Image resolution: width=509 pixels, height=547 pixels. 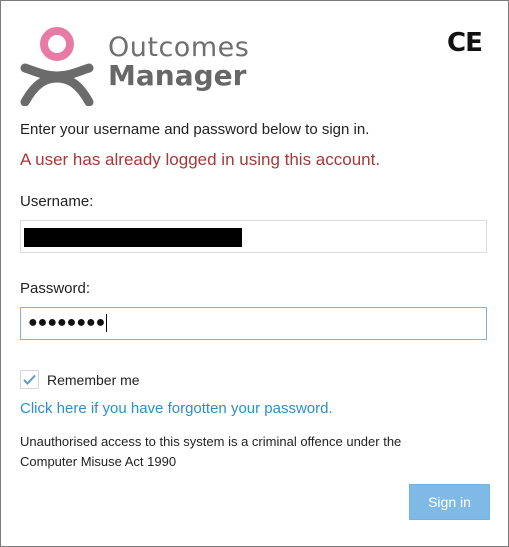 What do you see at coordinates (253, 236) in the screenshot?
I see `username-field` at bounding box center [253, 236].